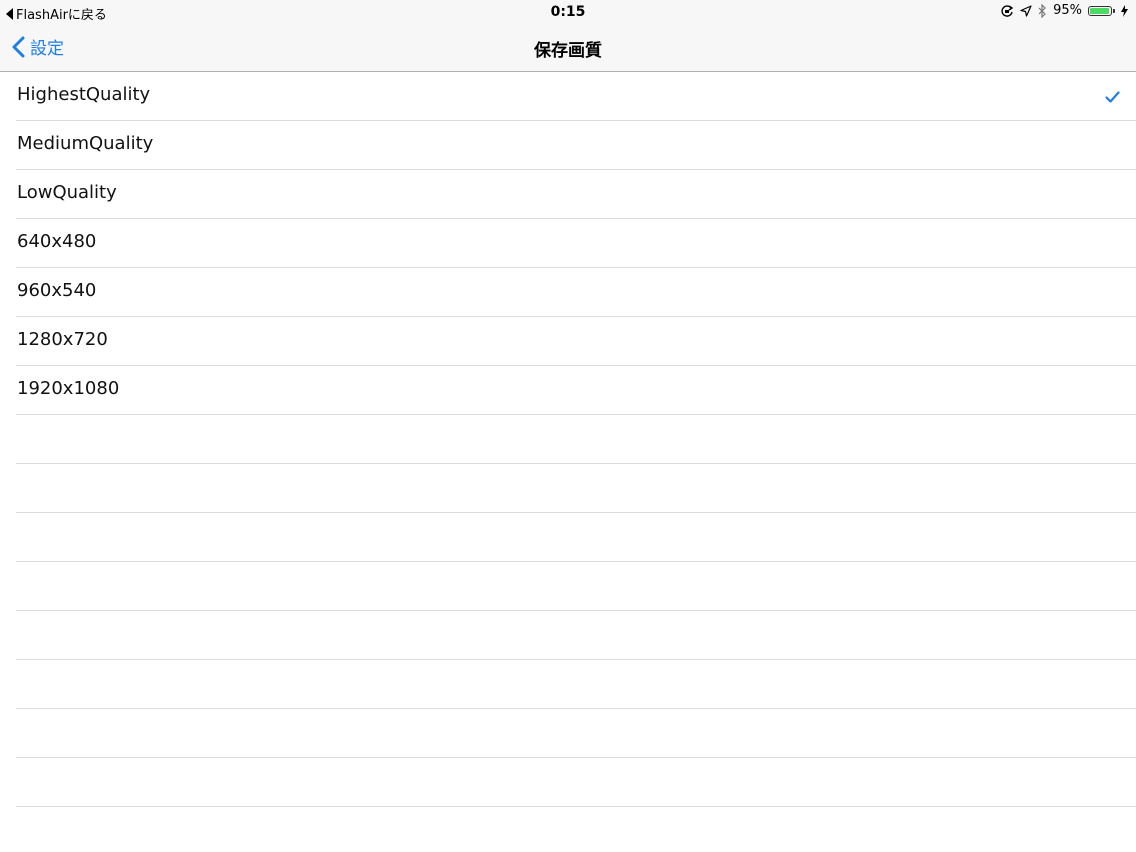 The height and width of the screenshot is (852, 1136). What do you see at coordinates (47, 49) in the screenshot?
I see `back-button-label: 設定` at bounding box center [47, 49].